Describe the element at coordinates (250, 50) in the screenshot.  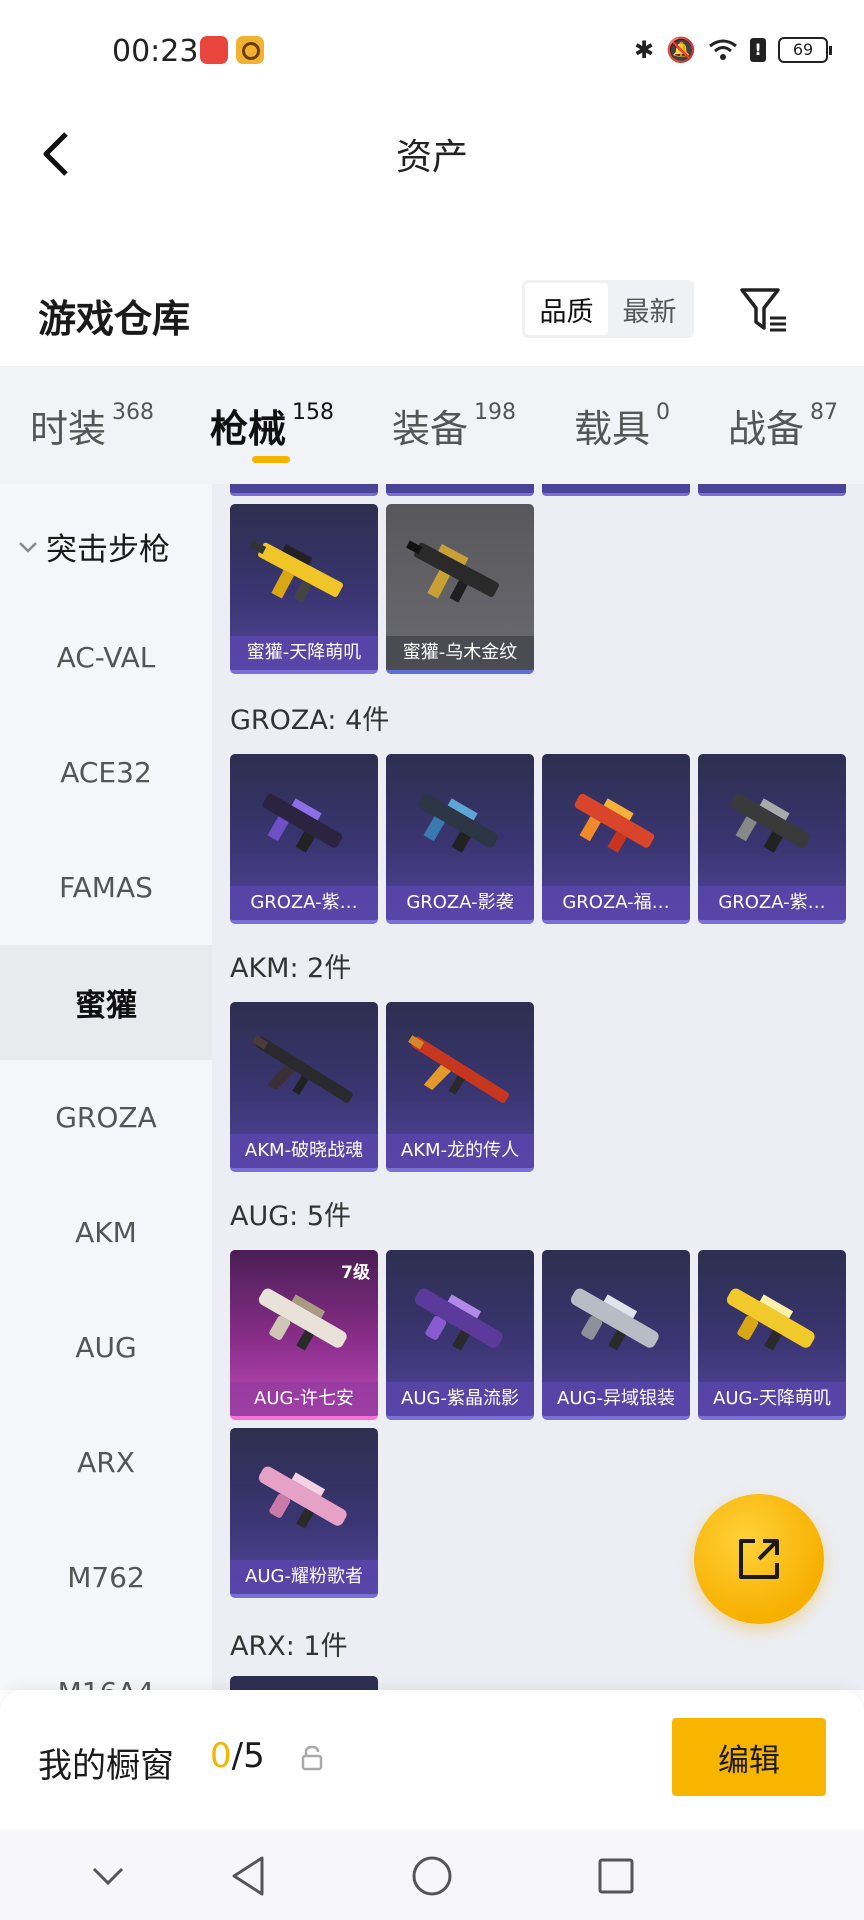
I see `notification-app-icon` at that location.